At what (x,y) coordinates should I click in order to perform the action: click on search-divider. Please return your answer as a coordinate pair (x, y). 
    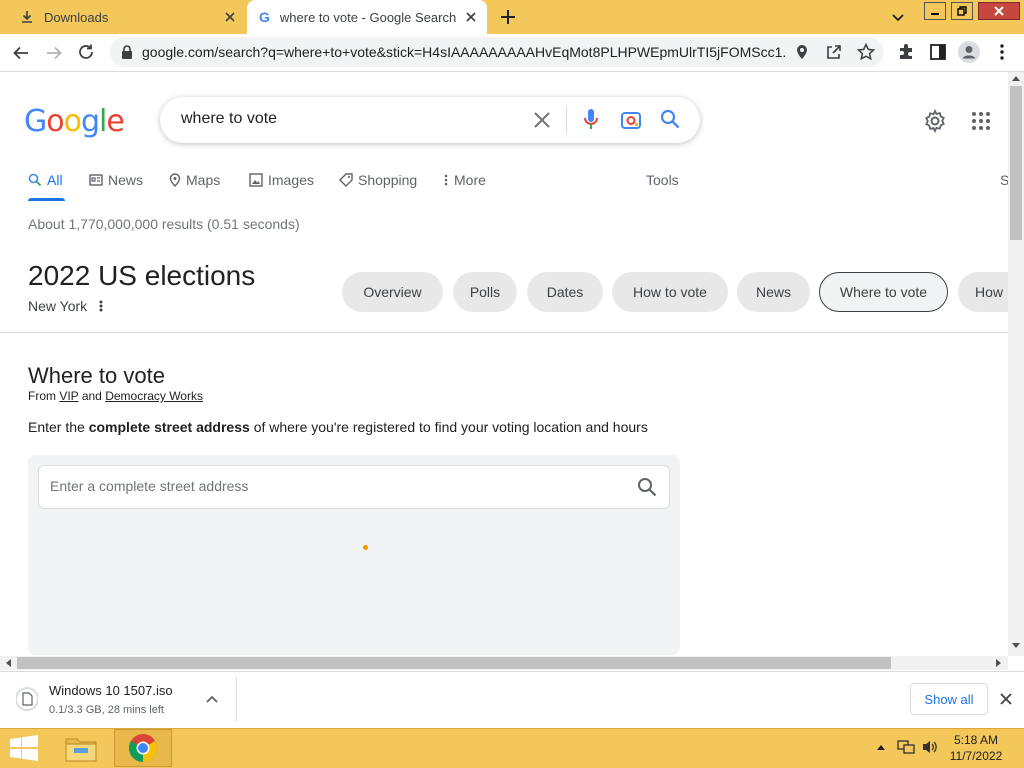
    Looking at the image, I should click on (566, 120).